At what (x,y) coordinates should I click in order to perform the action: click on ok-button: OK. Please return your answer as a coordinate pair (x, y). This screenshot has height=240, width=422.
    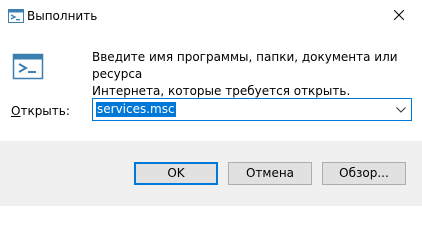
    Looking at the image, I should click on (176, 173).